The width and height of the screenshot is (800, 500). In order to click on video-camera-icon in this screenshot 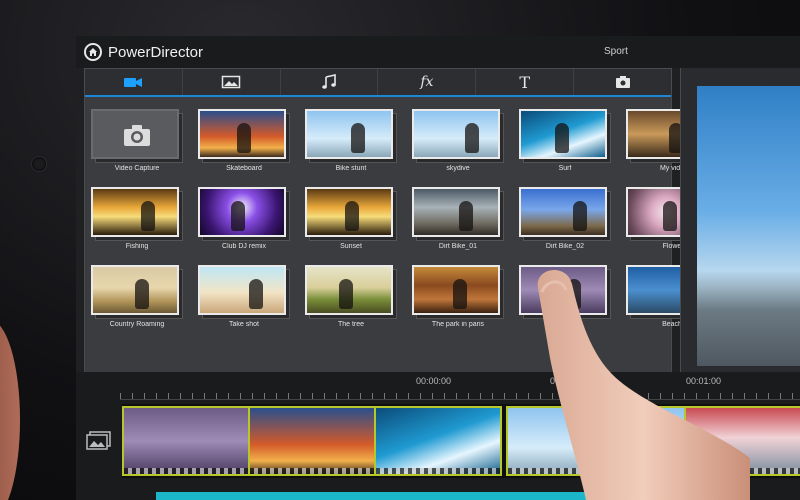, I will do `click(133, 82)`.